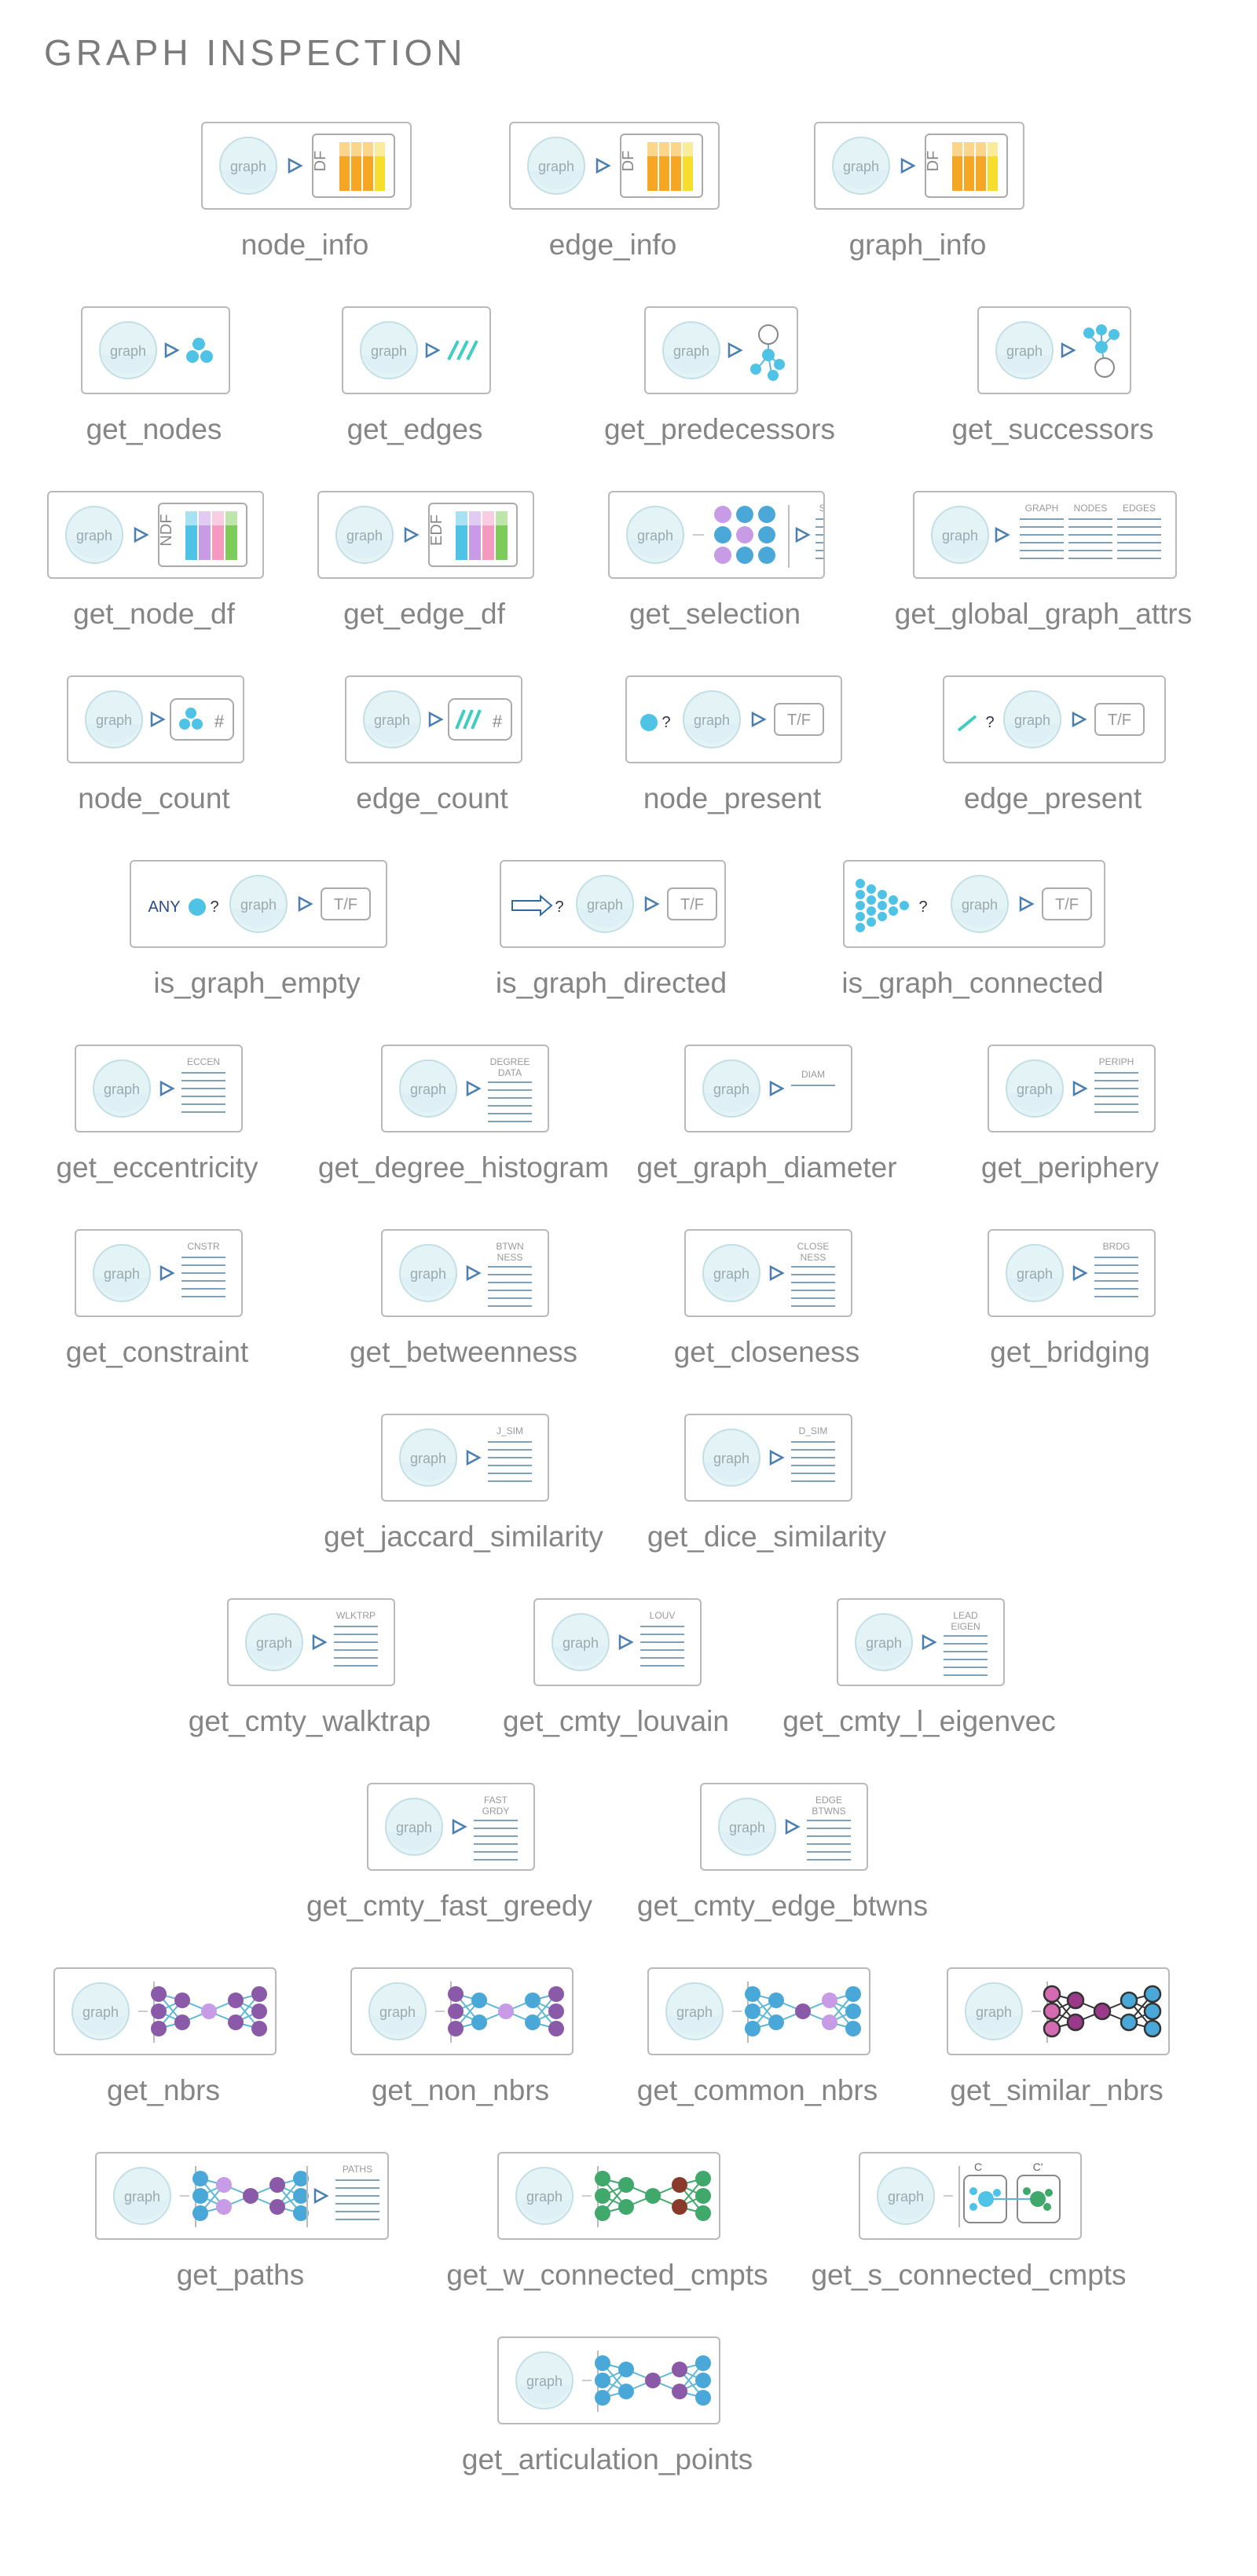 The image size is (1257, 2576). Describe the element at coordinates (159, 1273) in the screenshot. I see `function-icon-box: graph CNSTR` at that location.